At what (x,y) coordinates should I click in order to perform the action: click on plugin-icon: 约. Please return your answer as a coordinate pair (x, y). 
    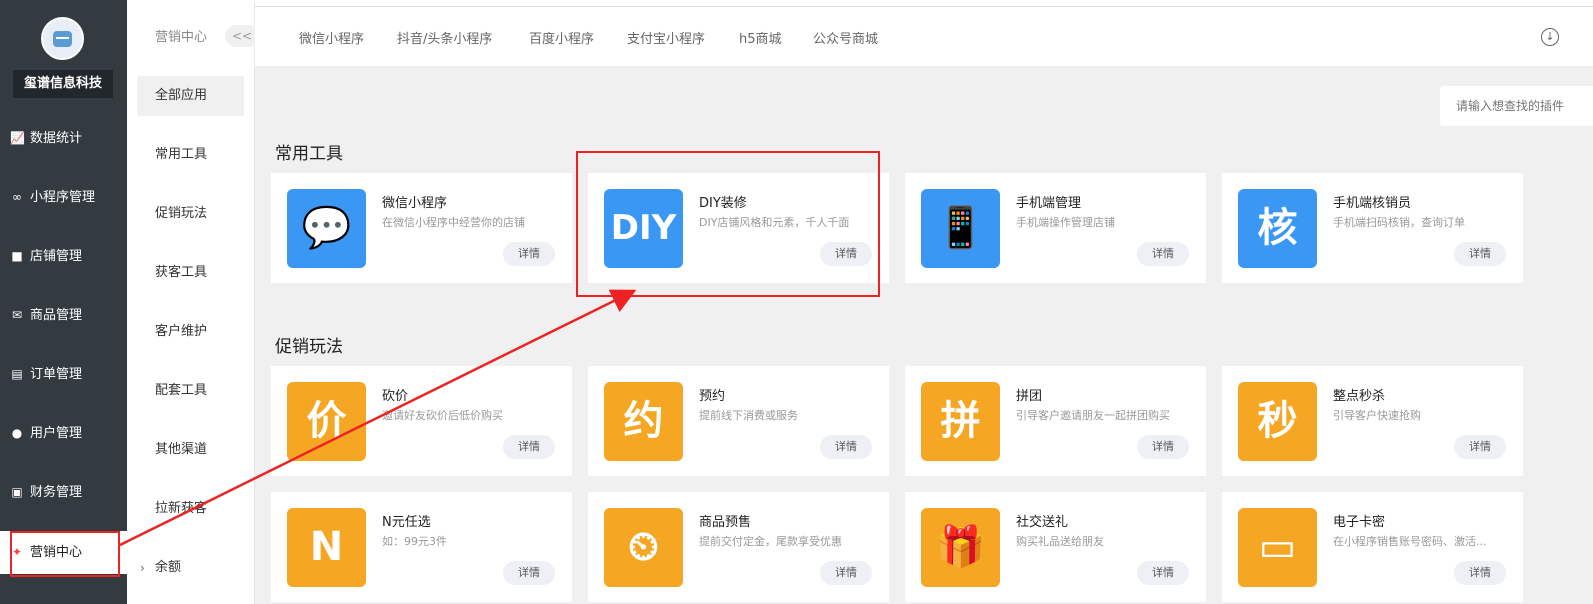
    Looking at the image, I should click on (643, 421).